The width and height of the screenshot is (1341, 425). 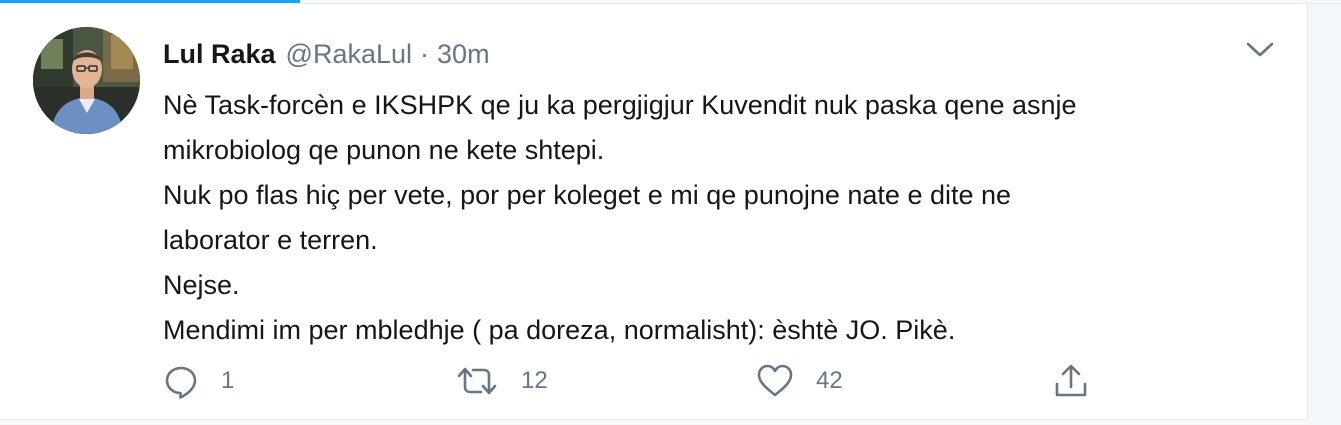 I want to click on retweet-icon, so click(x=477, y=381).